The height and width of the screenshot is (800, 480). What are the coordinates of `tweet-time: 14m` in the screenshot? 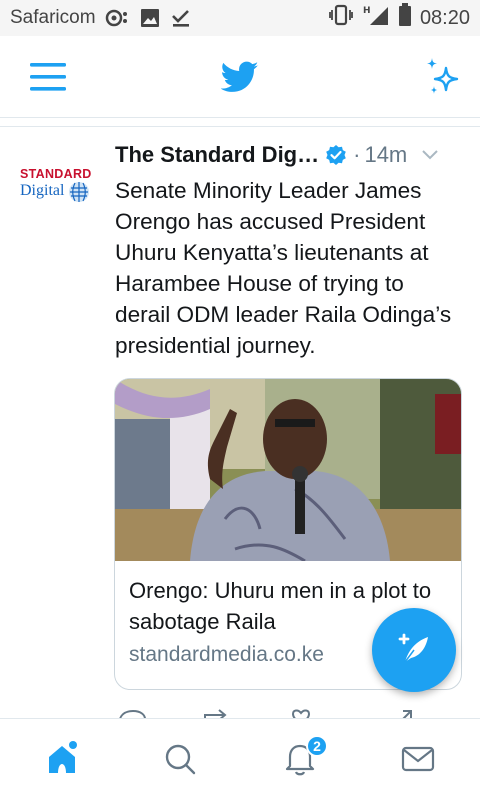 It's located at (386, 154).